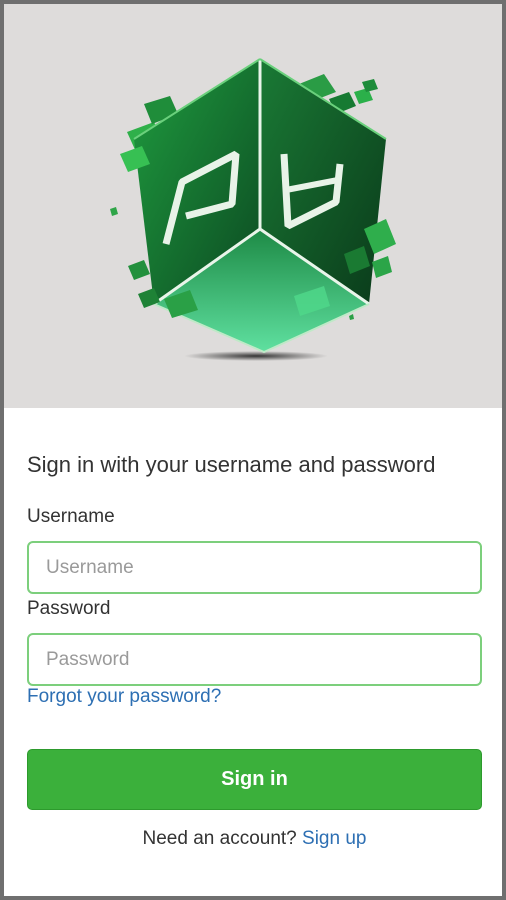 This screenshot has width=506, height=900. Describe the element at coordinates (254, 659) in the screenshot. I see `password-input` at that location.